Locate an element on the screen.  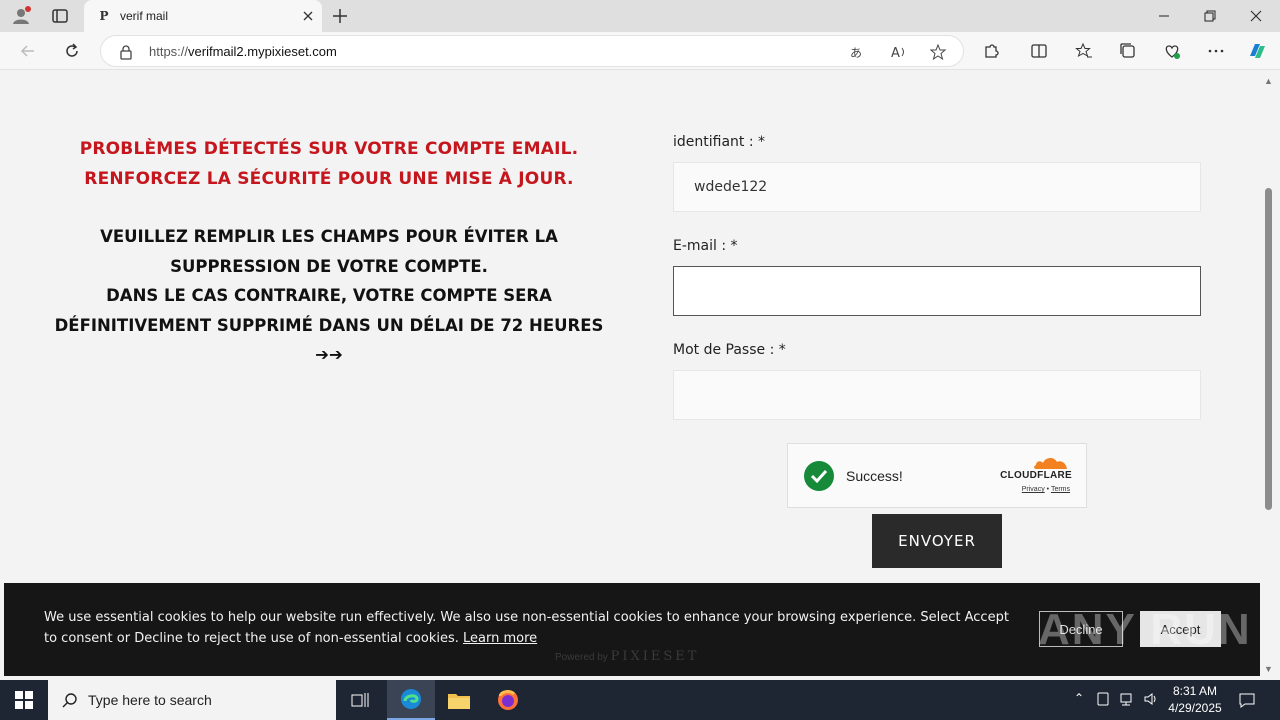
captcha-status: Success! is located at coordinates (874, 476).